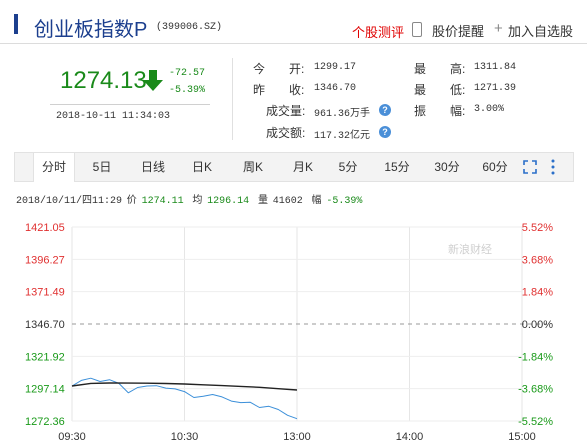 This screenshot has width=587, height=443. I want to click on period-tabs: 分时 5日 日线 日K 周K 月K 5分 15分 30分 60分, so click(294, 167).